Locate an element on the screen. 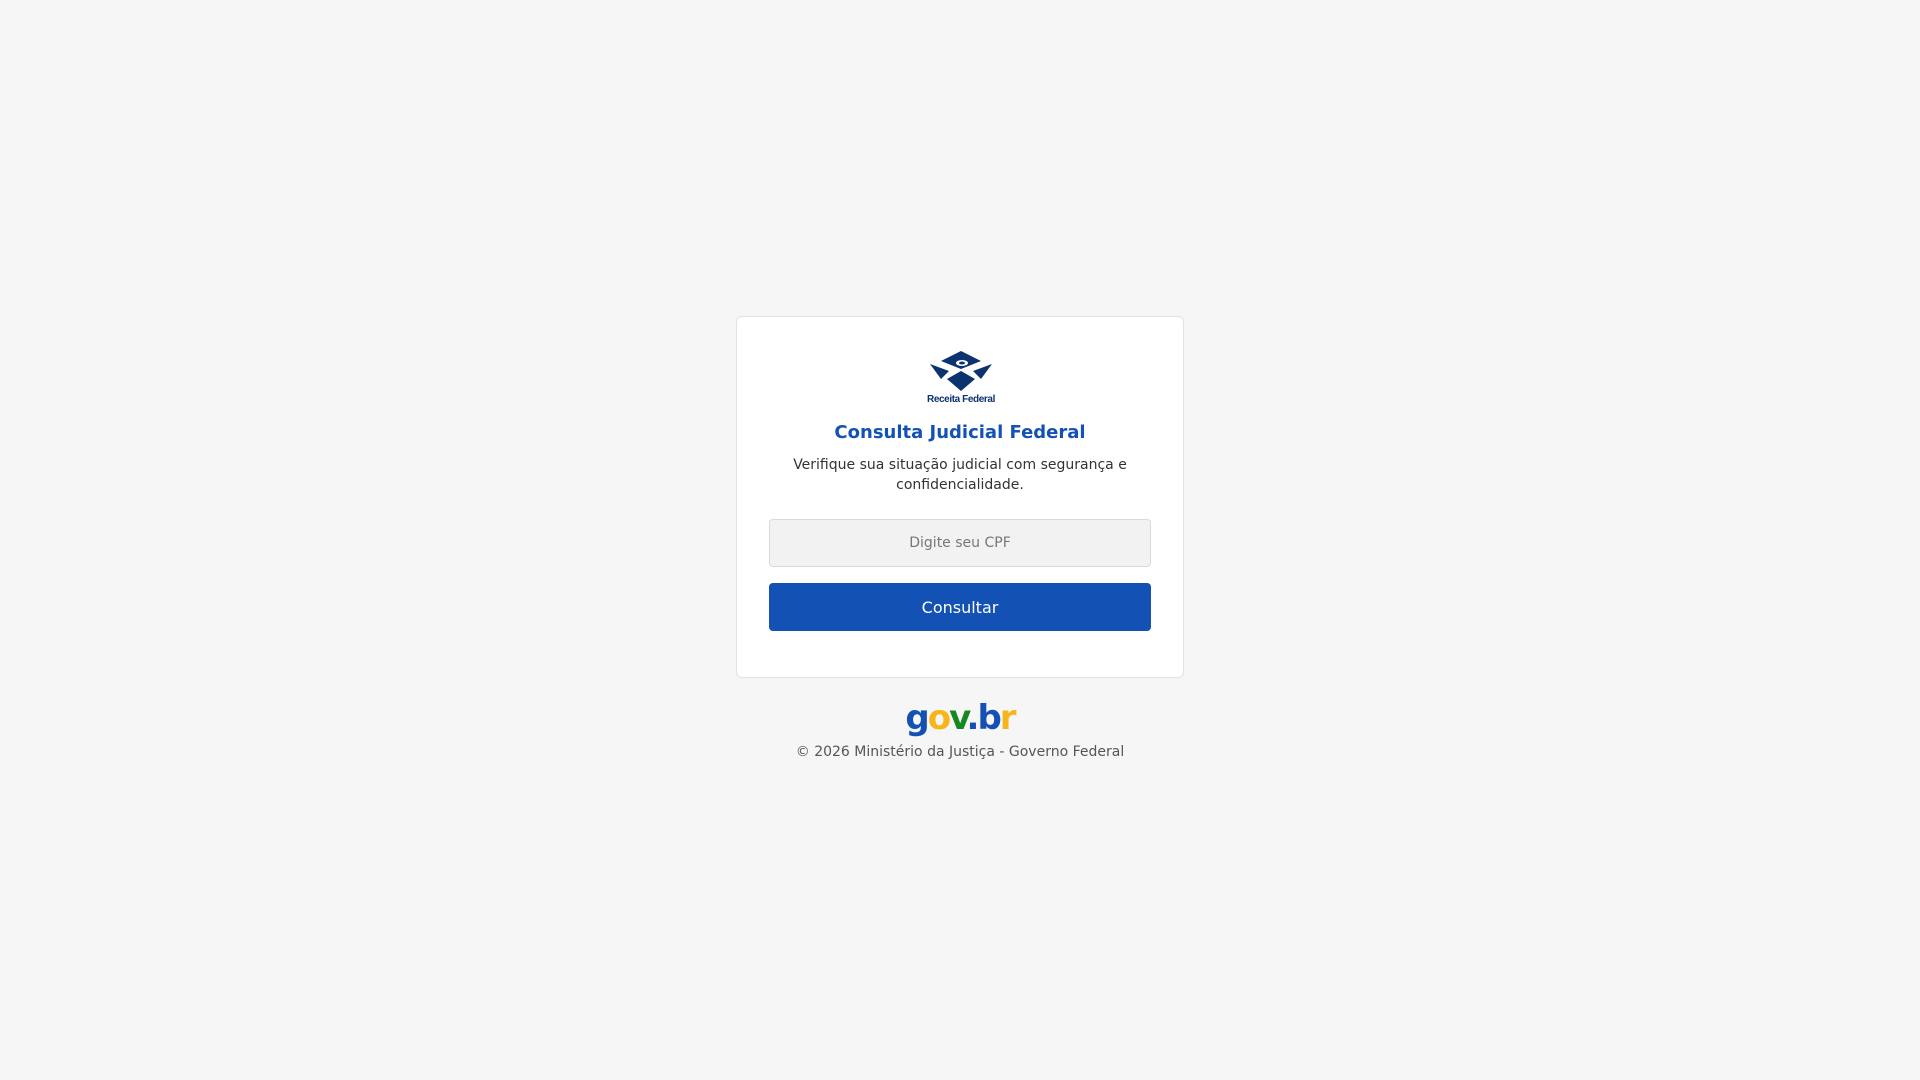  govbr-logo-b: b is located at coordinates (989, 718).